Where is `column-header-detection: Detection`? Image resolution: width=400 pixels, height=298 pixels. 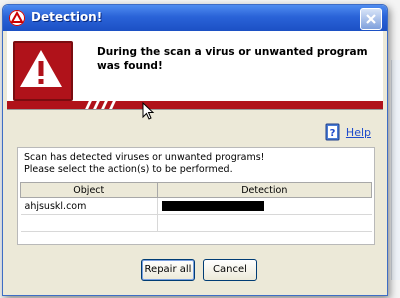
column-header-detection: Detection is located at coordinates (264, 190).